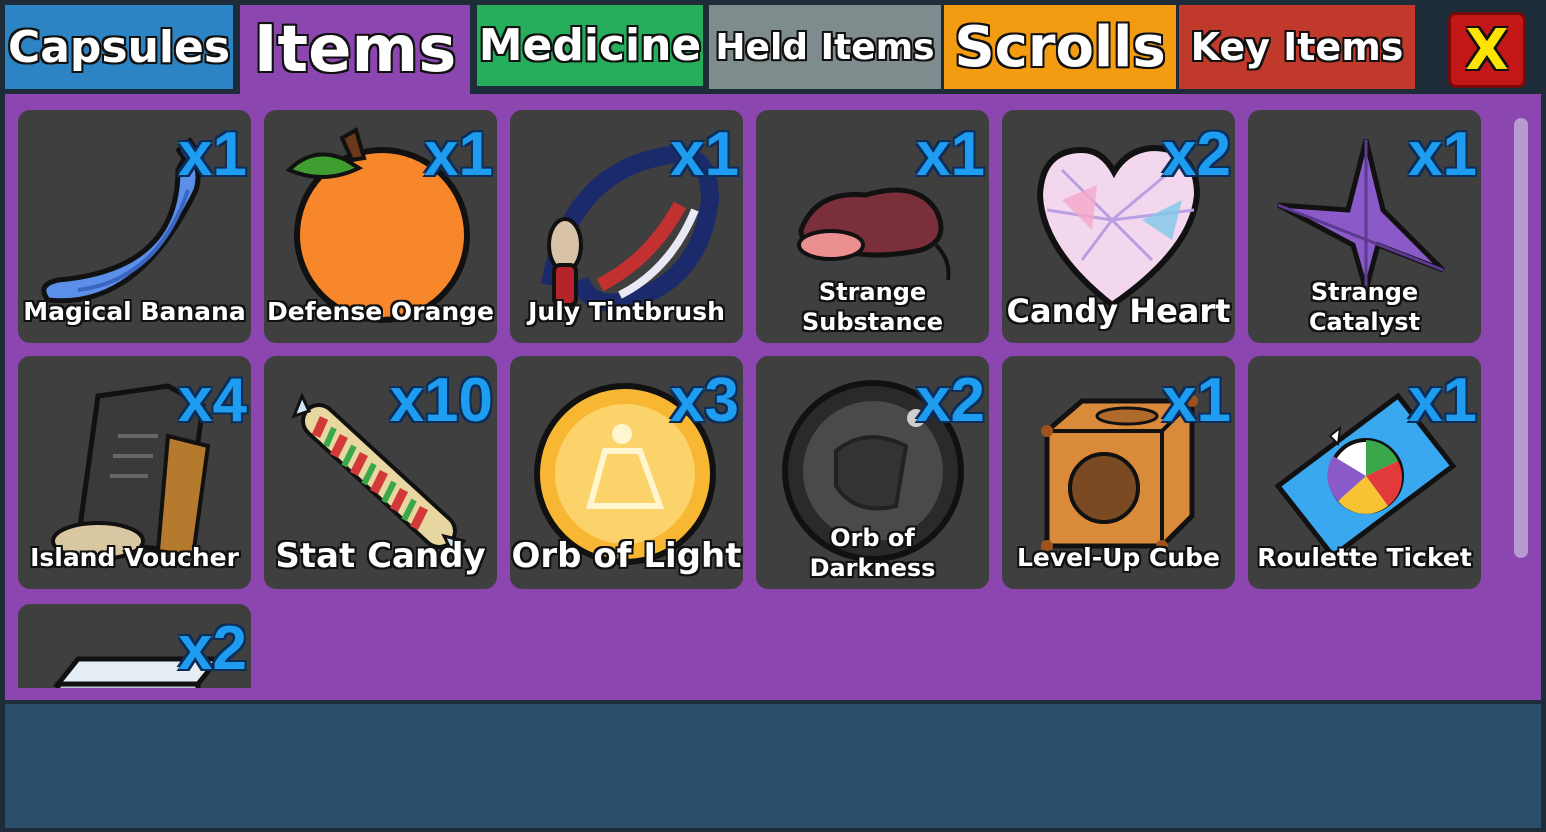 The height and width of the screenshot is (832, 1546). Describe the element at coordinates (626, 311) in the screenshot. I see `item-name: July Tintbrush` at that location.